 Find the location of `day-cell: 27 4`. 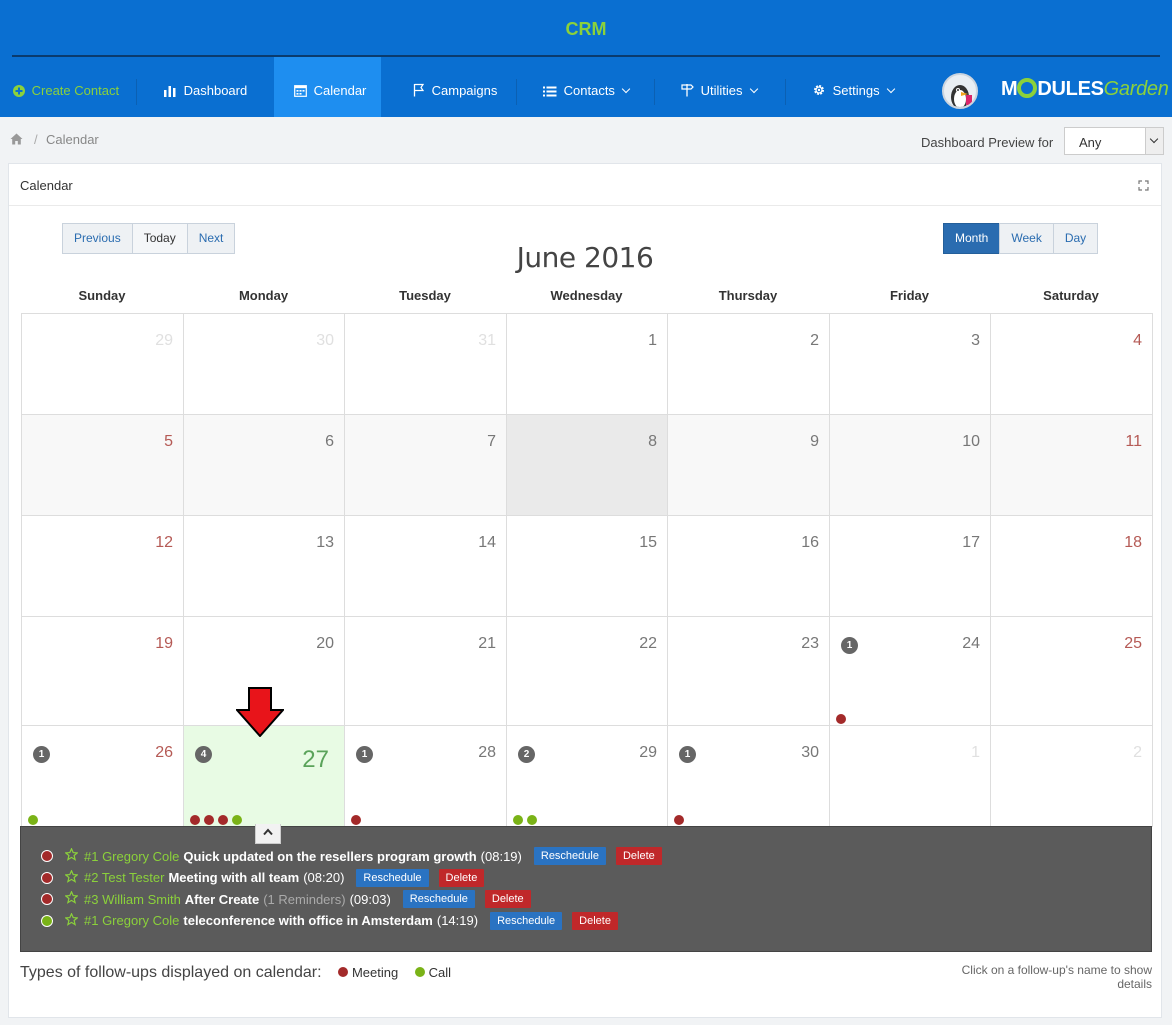

day-cell: 27 4 is located at coordinates (264, 776).